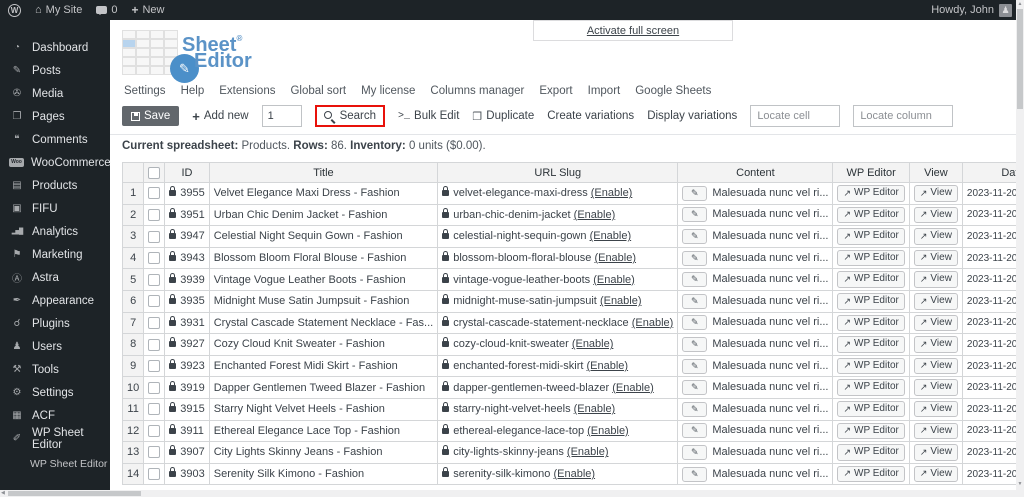 The image size is (1024, 497). What do you see at coordinates (323, 387) in the screenshot?
I see `title-cell: Dapper Gentlemen Tweed Blazer - Fashion` at bounding box center [323, 387].